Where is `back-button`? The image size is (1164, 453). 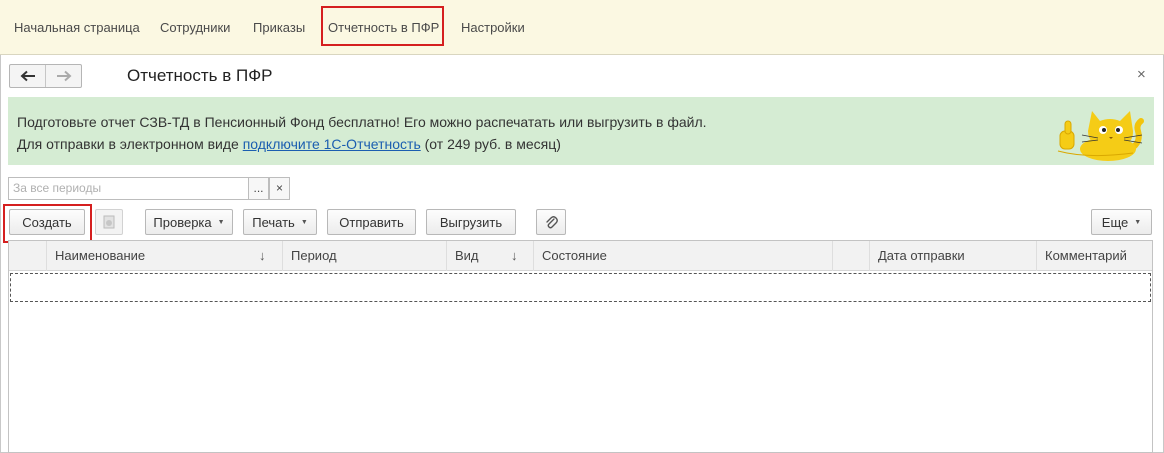
back-button is located at coordinates (27, 76).